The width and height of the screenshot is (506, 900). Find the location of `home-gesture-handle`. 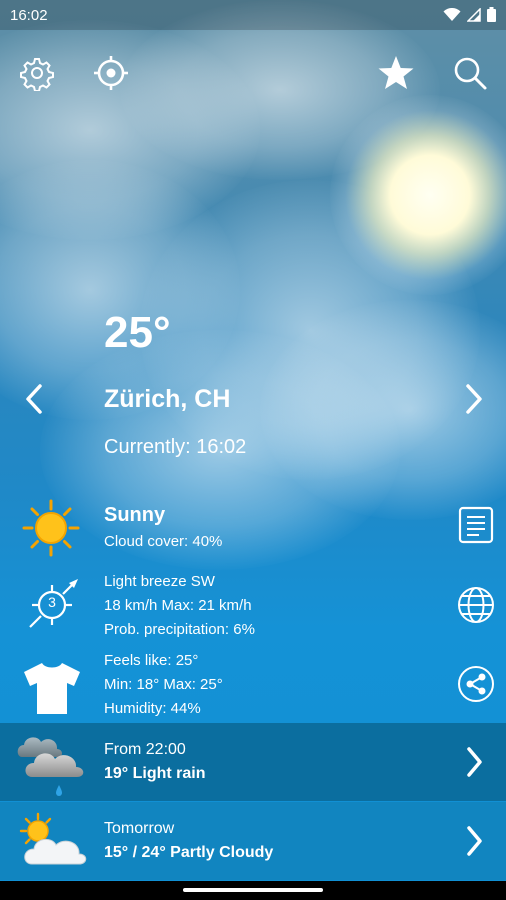

home-gesture-handle is located at coordinates (253, 890).